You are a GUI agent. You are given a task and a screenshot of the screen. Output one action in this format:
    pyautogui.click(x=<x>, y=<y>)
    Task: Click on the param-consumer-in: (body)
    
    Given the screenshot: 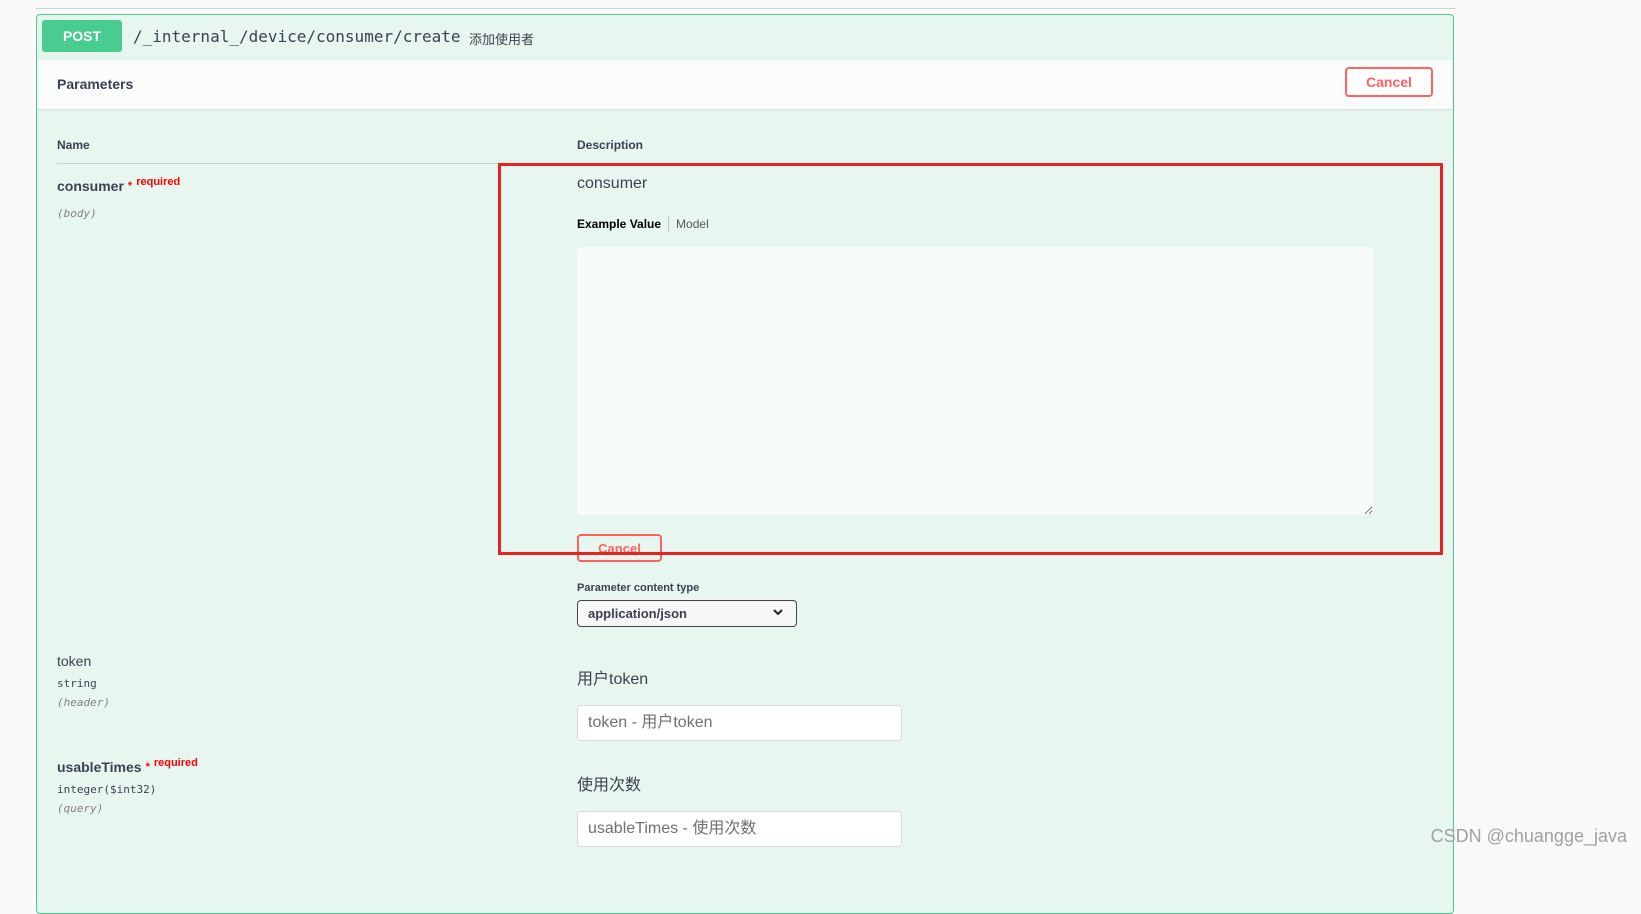 What is the action you would take?
    pyautogui.click(x=77, y=213)
    